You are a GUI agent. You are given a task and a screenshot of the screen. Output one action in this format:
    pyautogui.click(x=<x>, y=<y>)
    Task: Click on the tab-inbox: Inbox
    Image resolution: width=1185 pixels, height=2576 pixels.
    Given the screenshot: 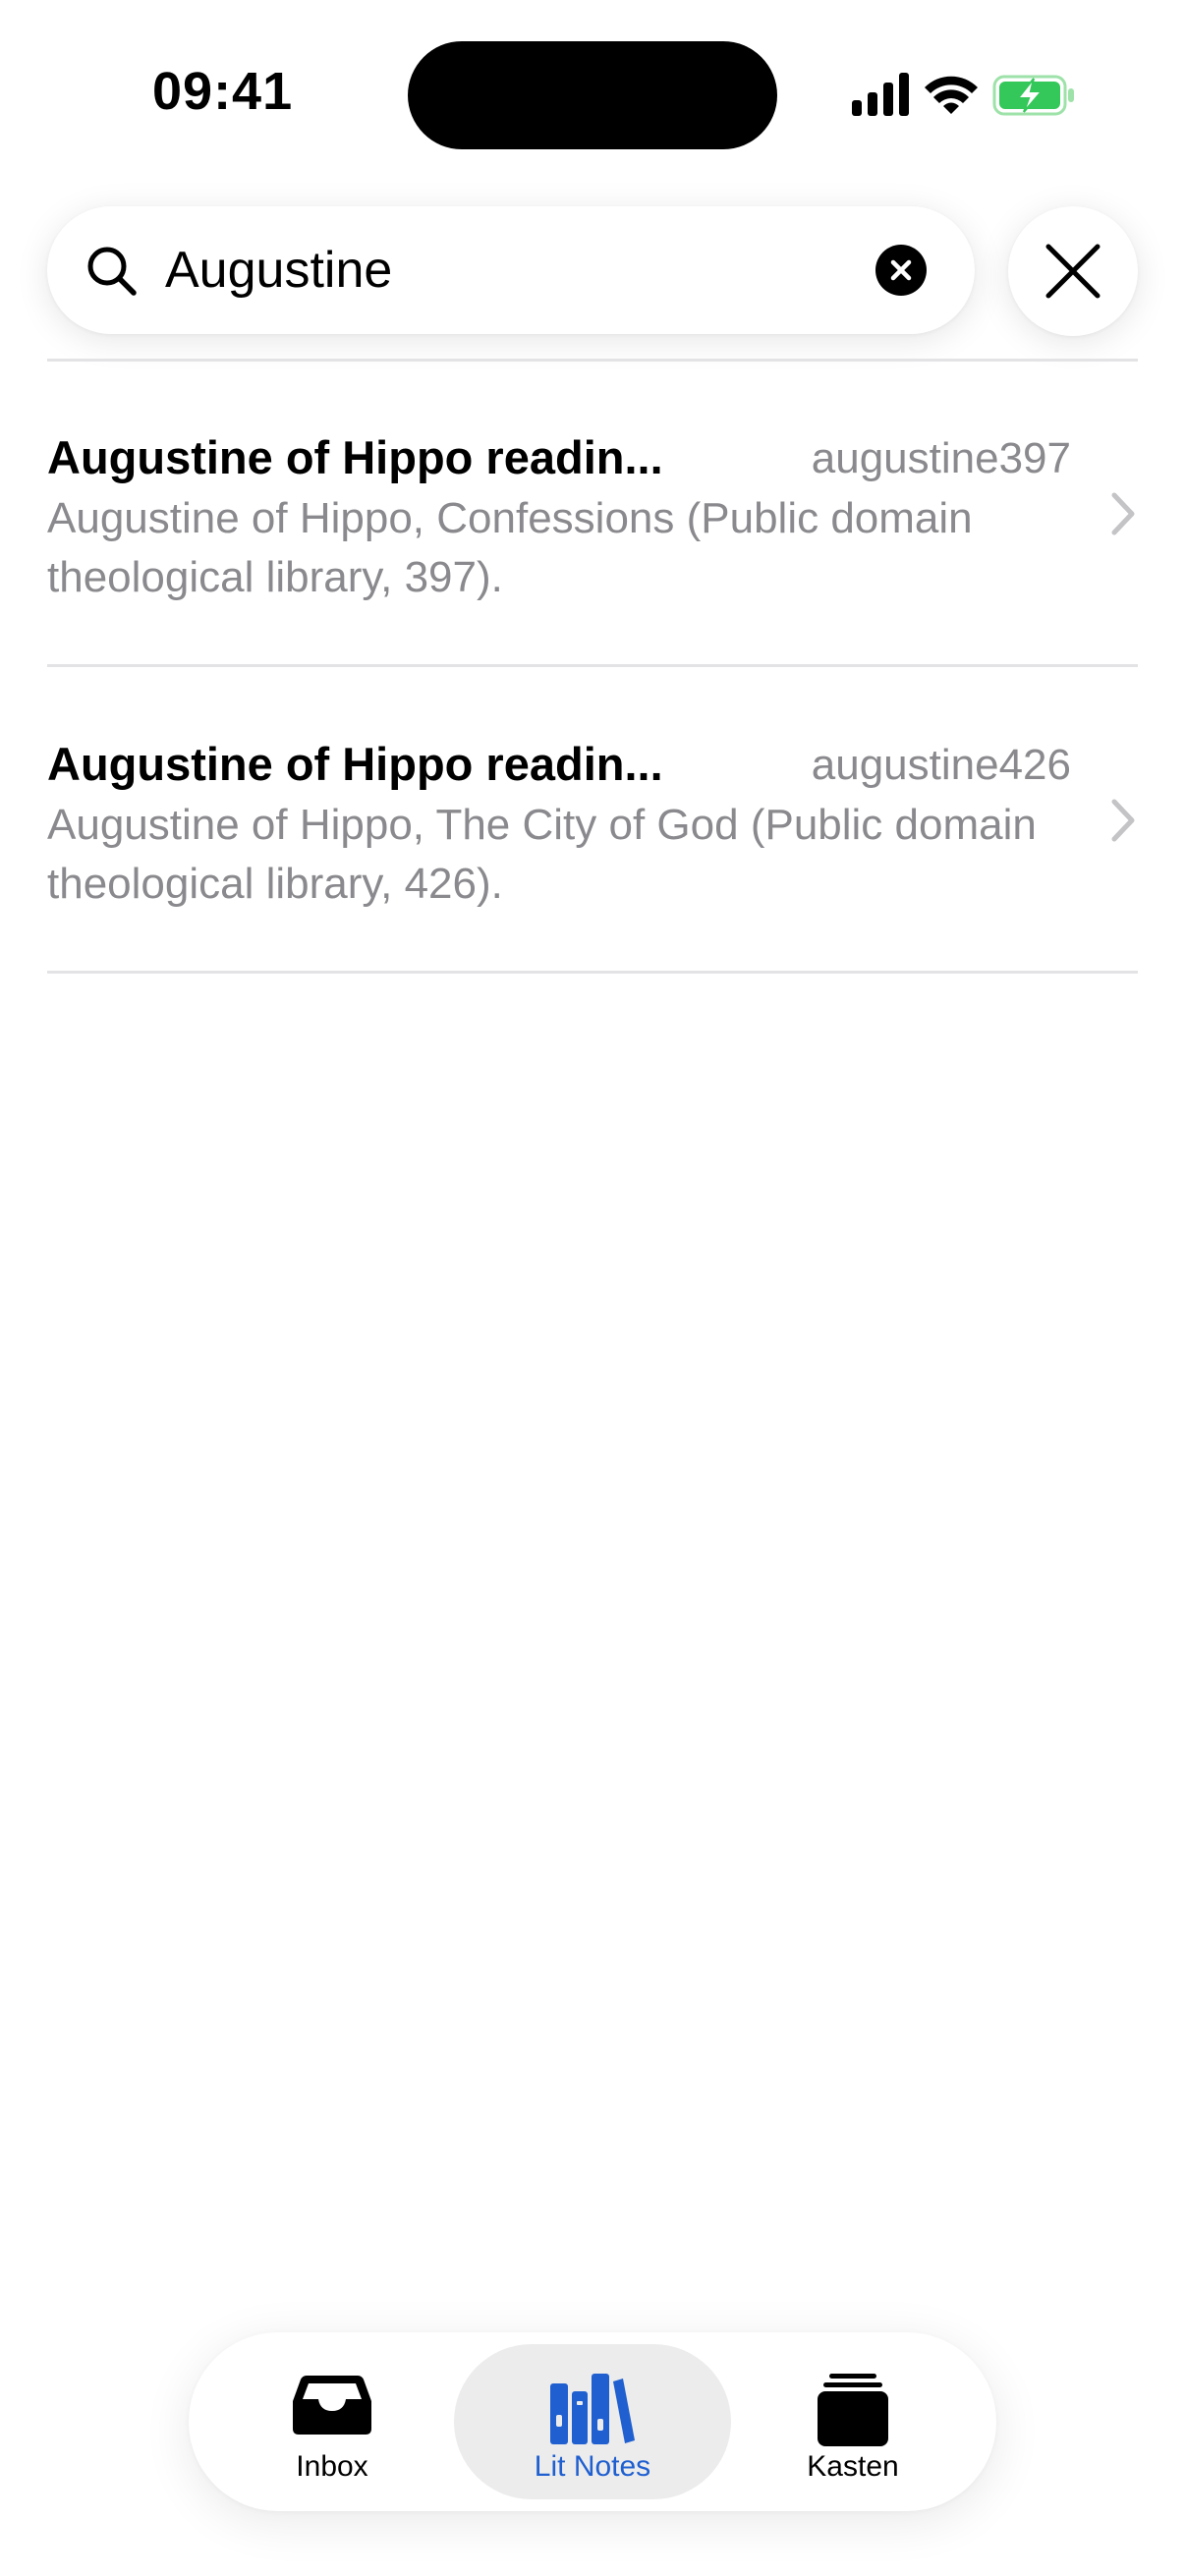 What is the action you would take?
    pyautogui.click(x=332, y=2421)
    